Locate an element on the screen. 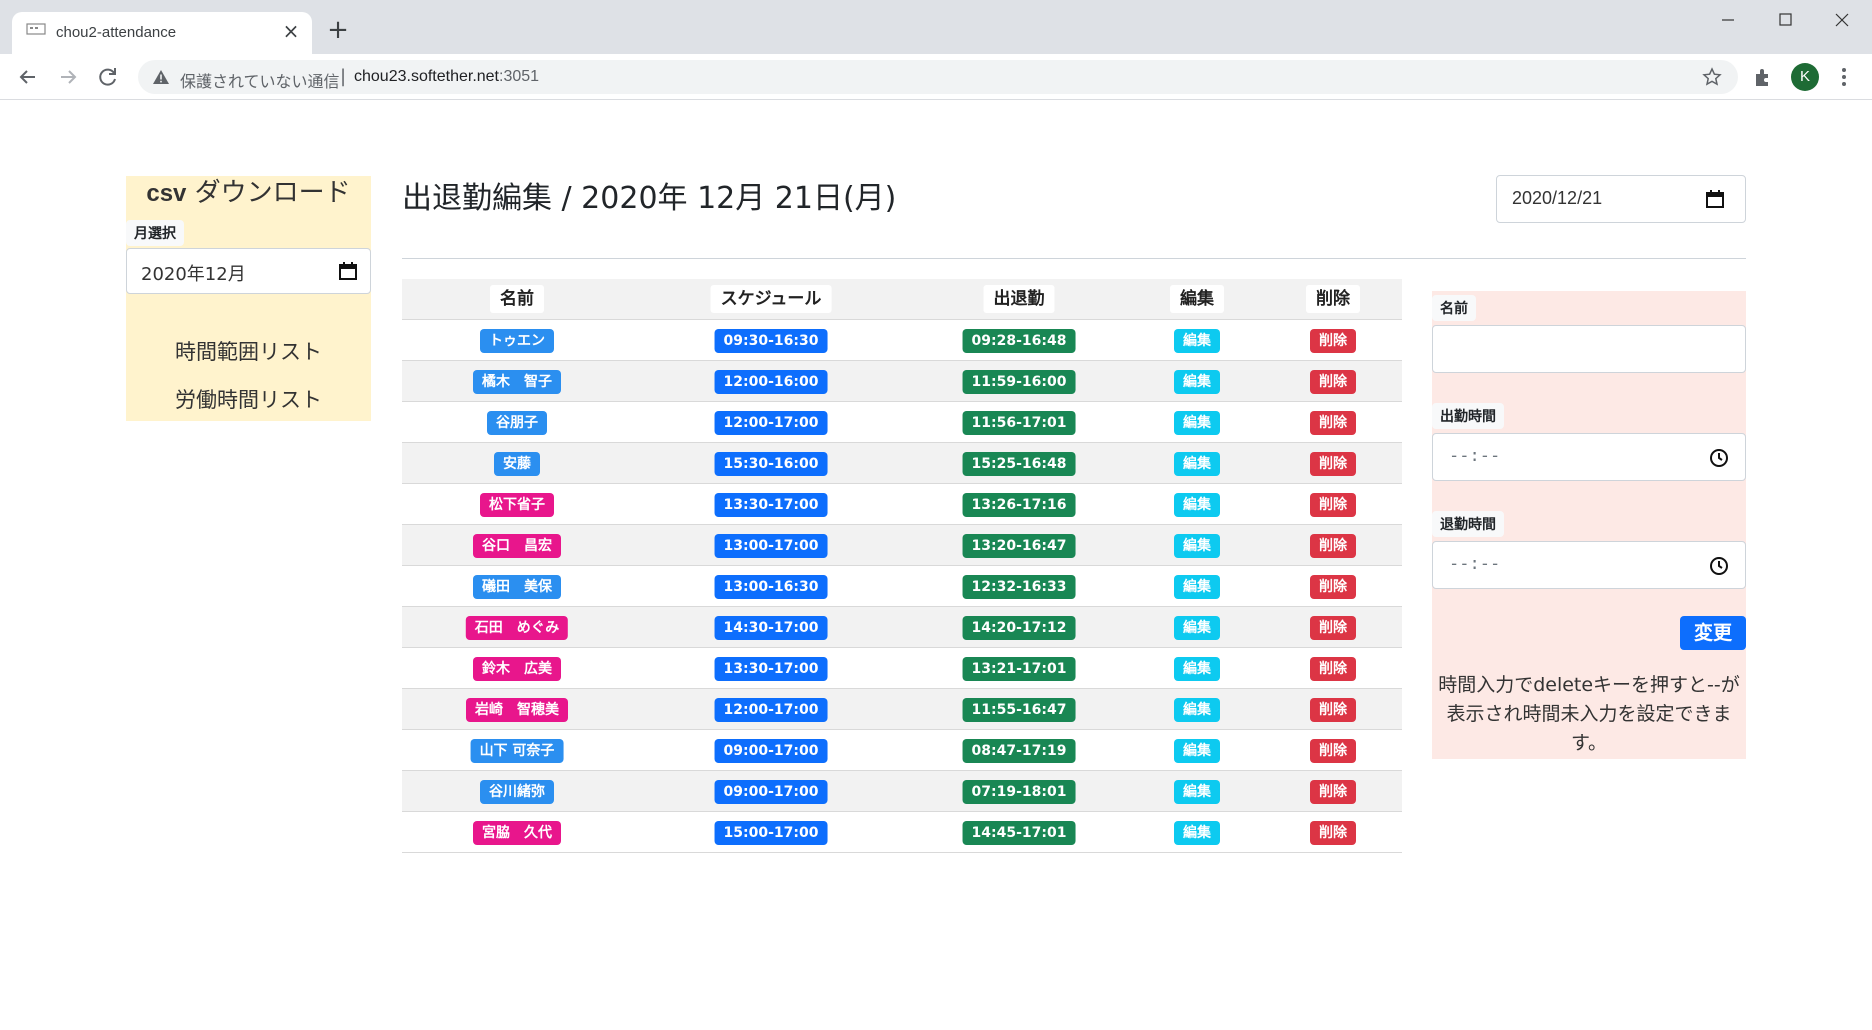  favicon-icon is located at coordinates (36, 29).